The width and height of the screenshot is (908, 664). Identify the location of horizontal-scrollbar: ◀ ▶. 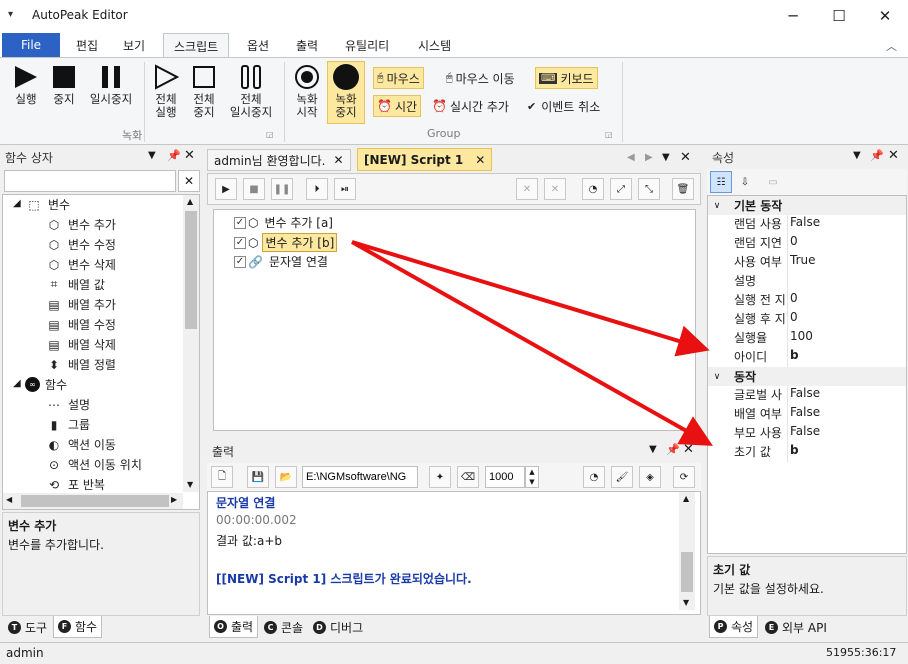
(93, 501).